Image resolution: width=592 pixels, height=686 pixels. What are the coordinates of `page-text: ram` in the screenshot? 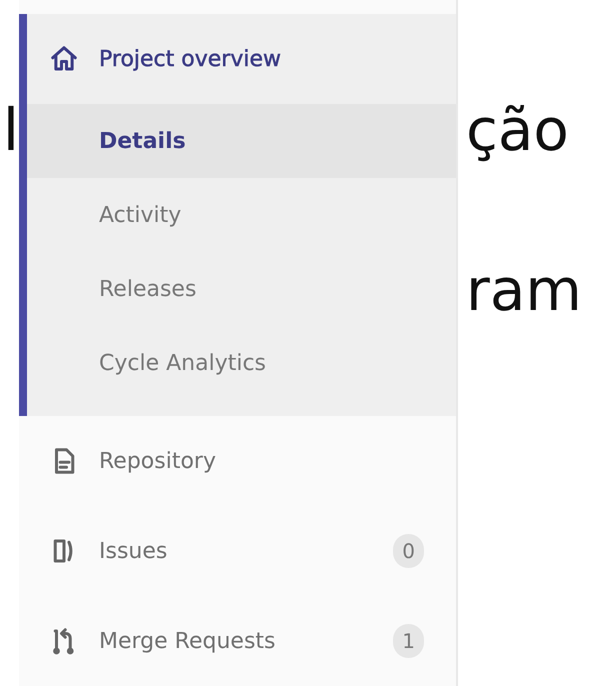 It's located at (524, 290).